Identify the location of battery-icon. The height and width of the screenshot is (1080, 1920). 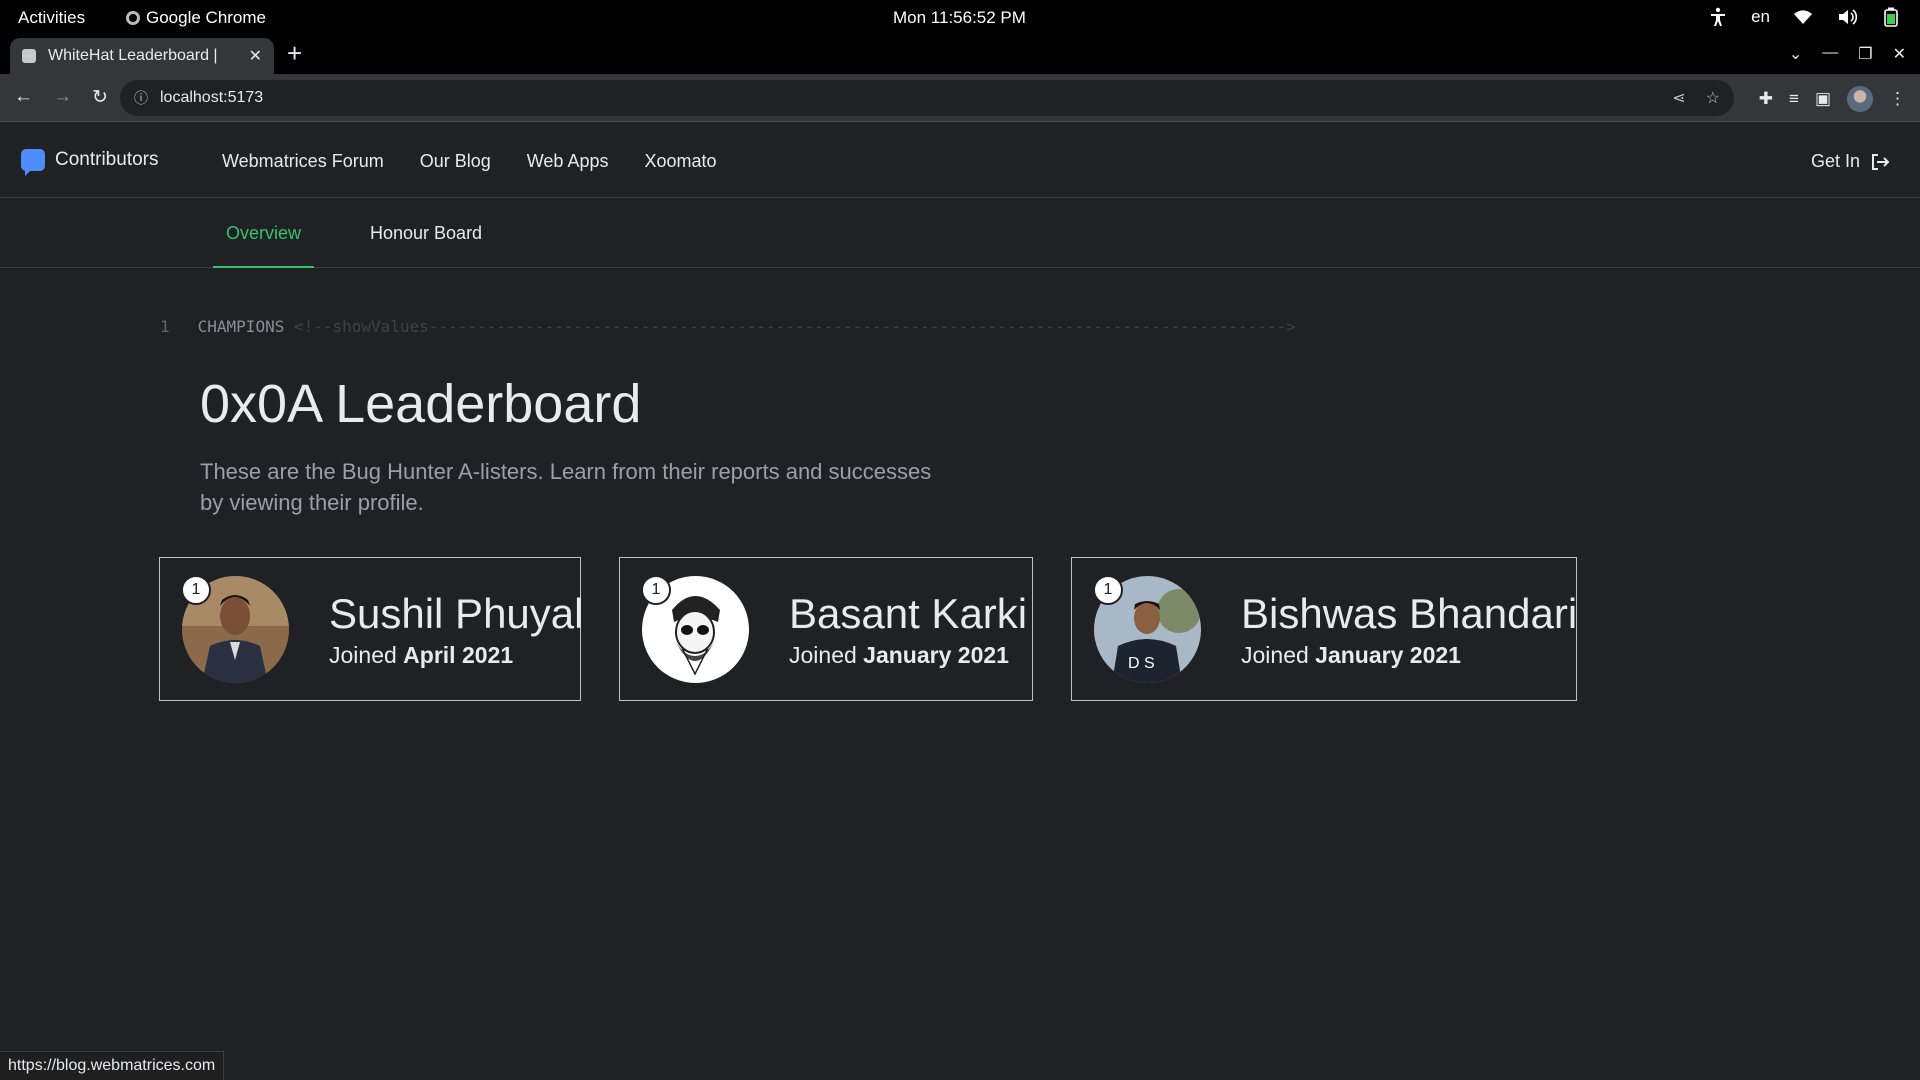
(1891, 17).